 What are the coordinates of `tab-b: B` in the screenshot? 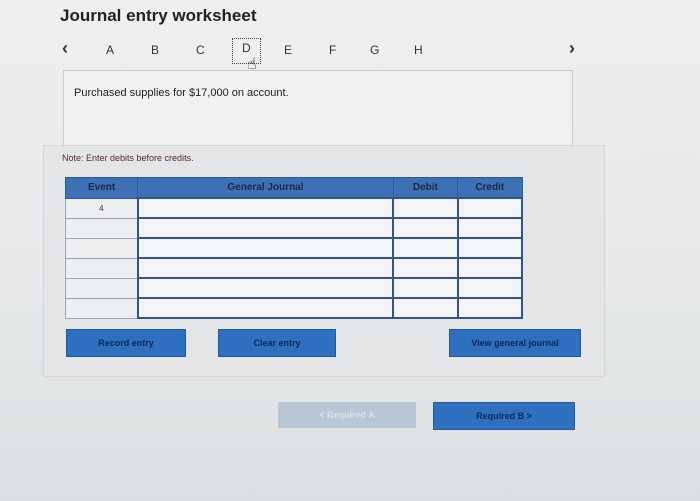 It's located at (155, 50).